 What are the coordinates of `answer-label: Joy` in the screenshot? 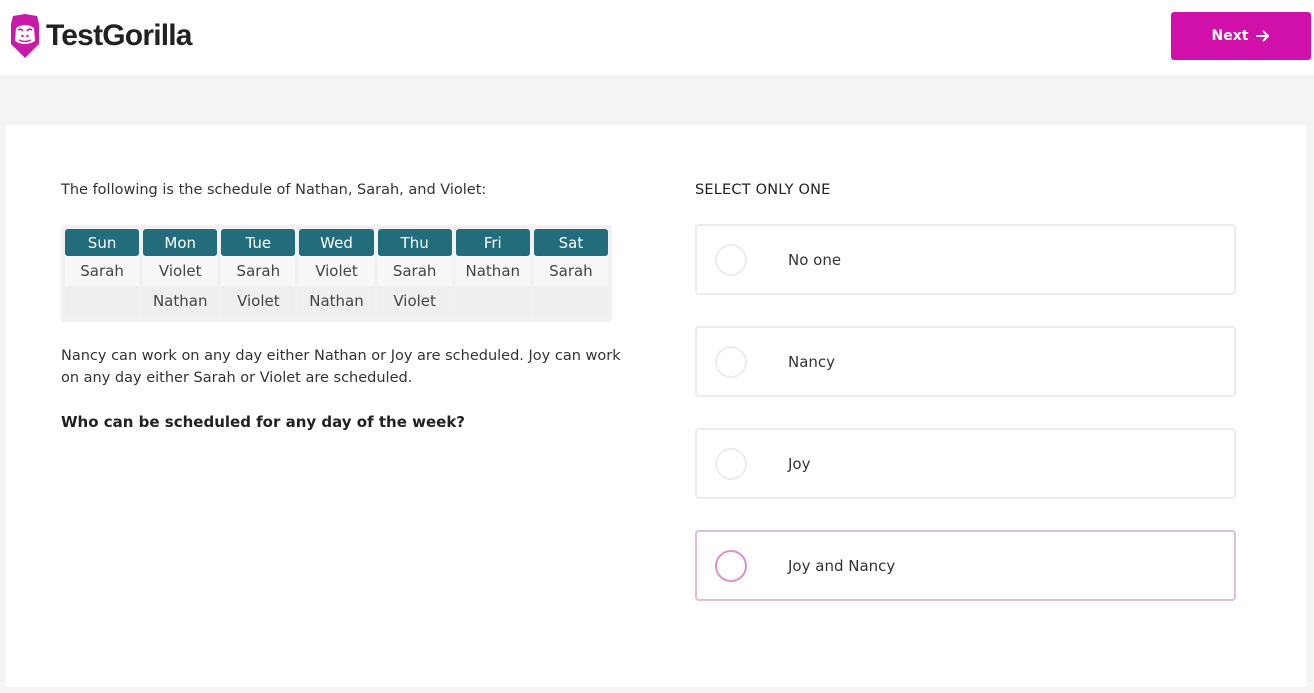 It's located at (799, 463).